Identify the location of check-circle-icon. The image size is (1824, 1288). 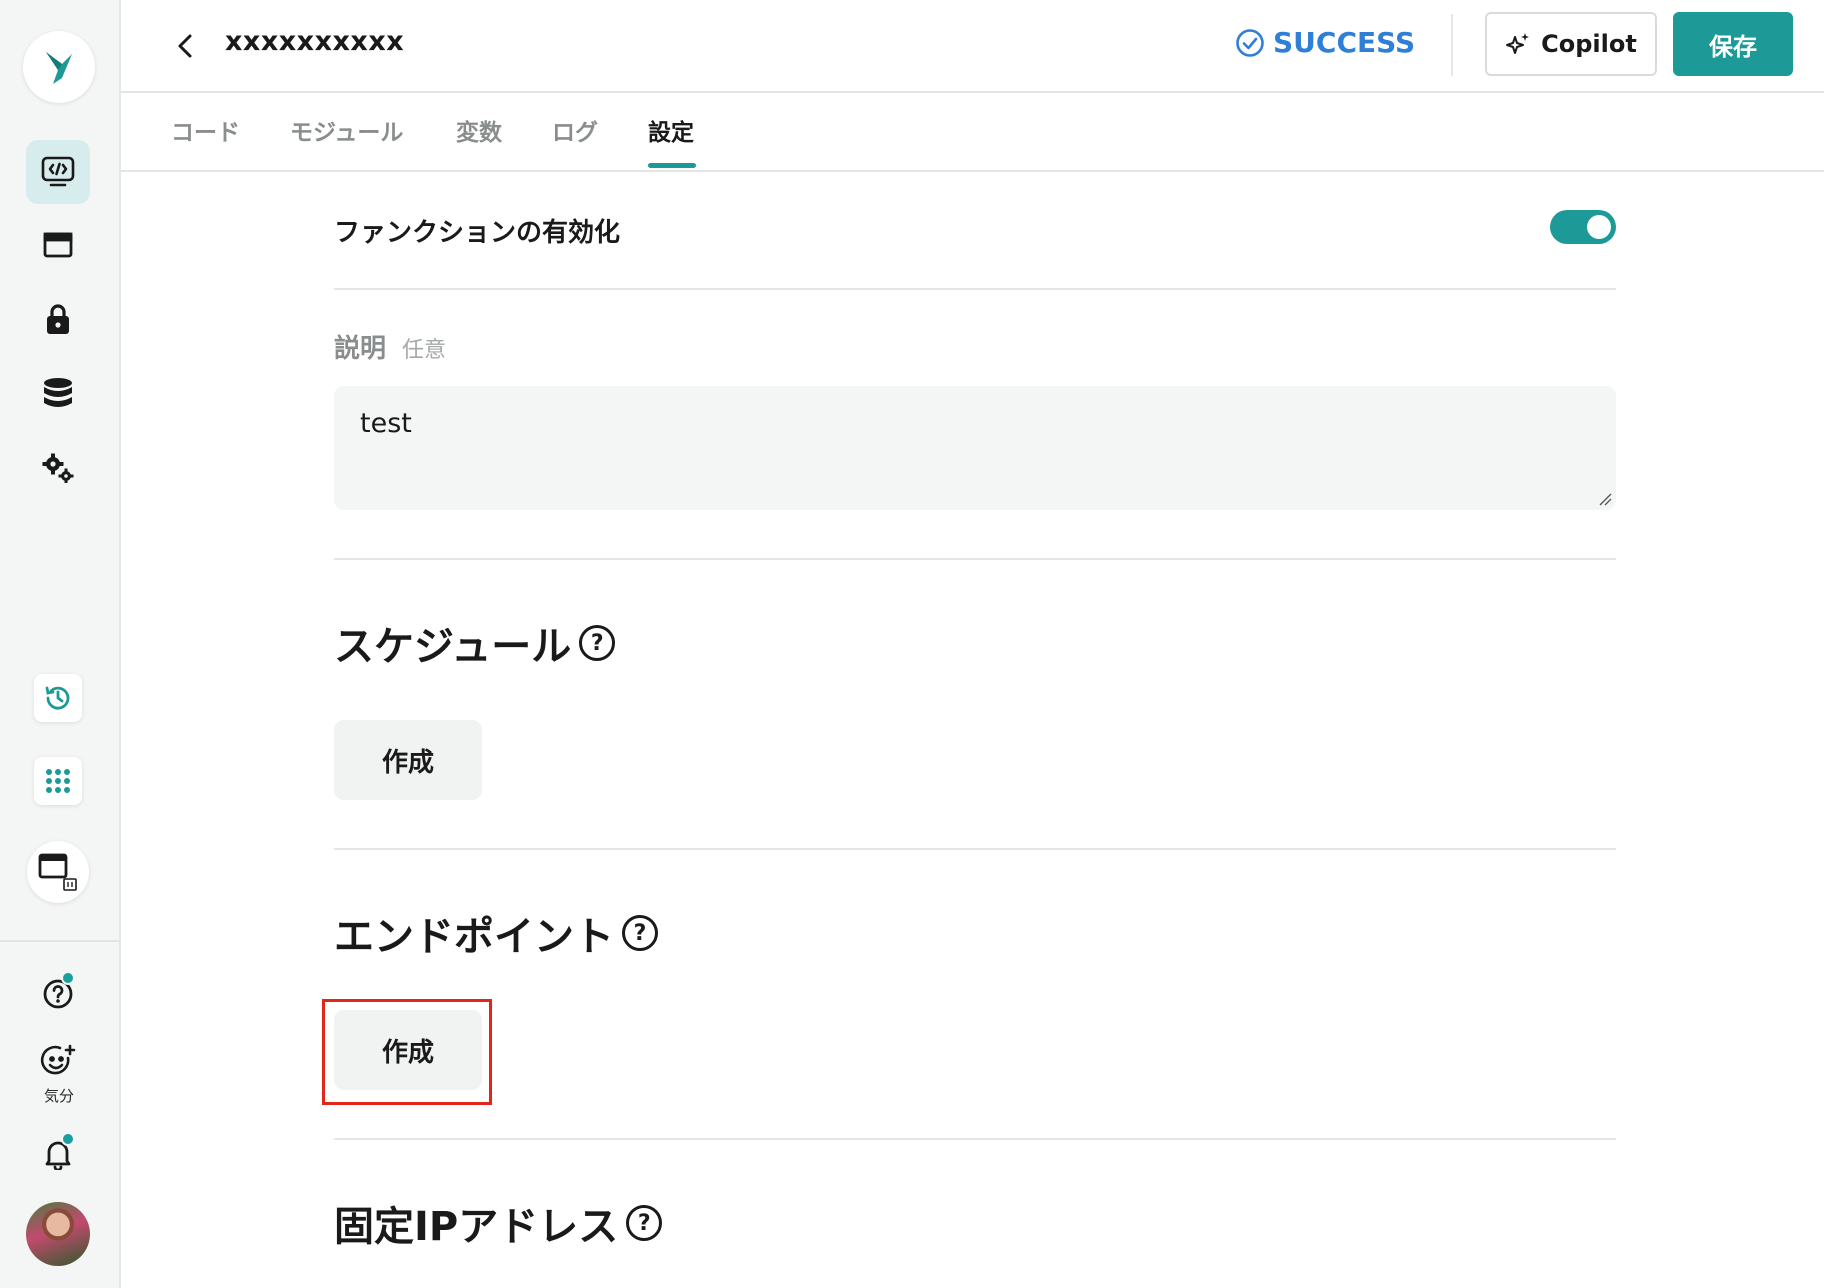
(1250, 42).